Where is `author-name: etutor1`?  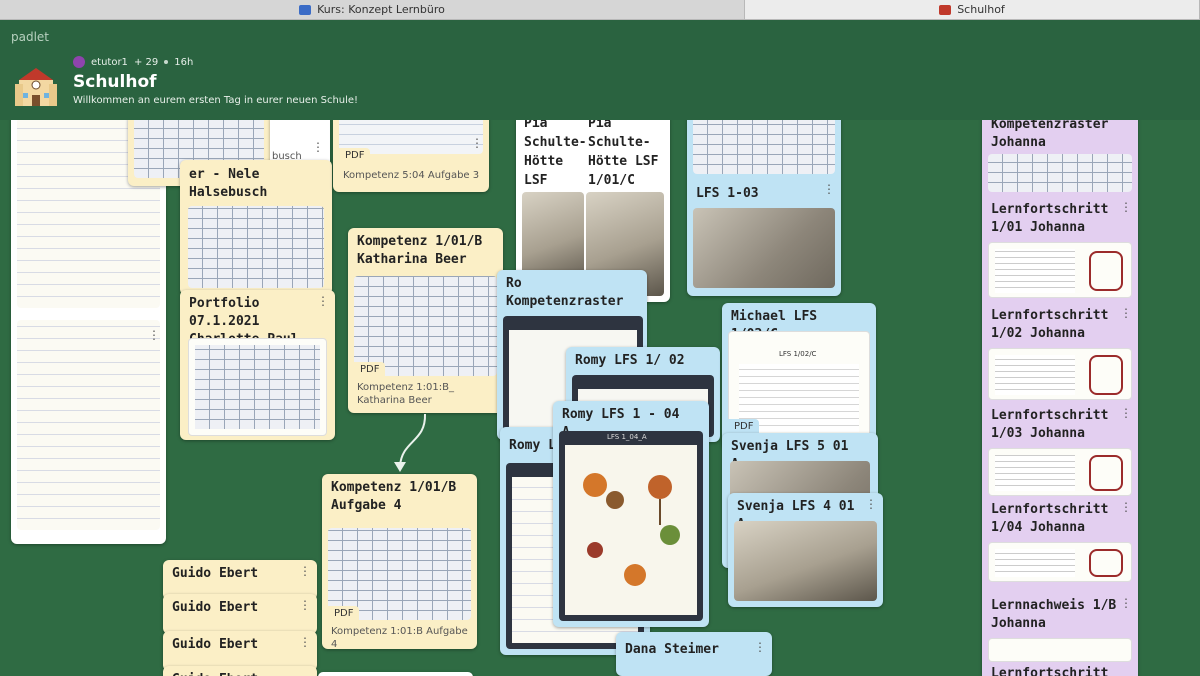
author-name: etutor1 is located at coordinates (109, 62).